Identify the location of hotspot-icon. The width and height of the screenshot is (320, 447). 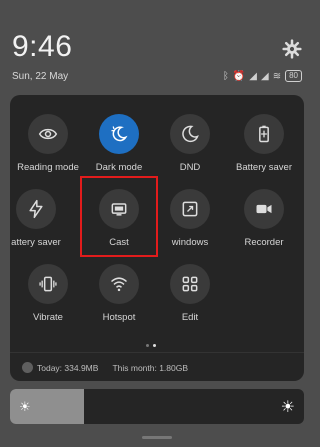
(119, 284).